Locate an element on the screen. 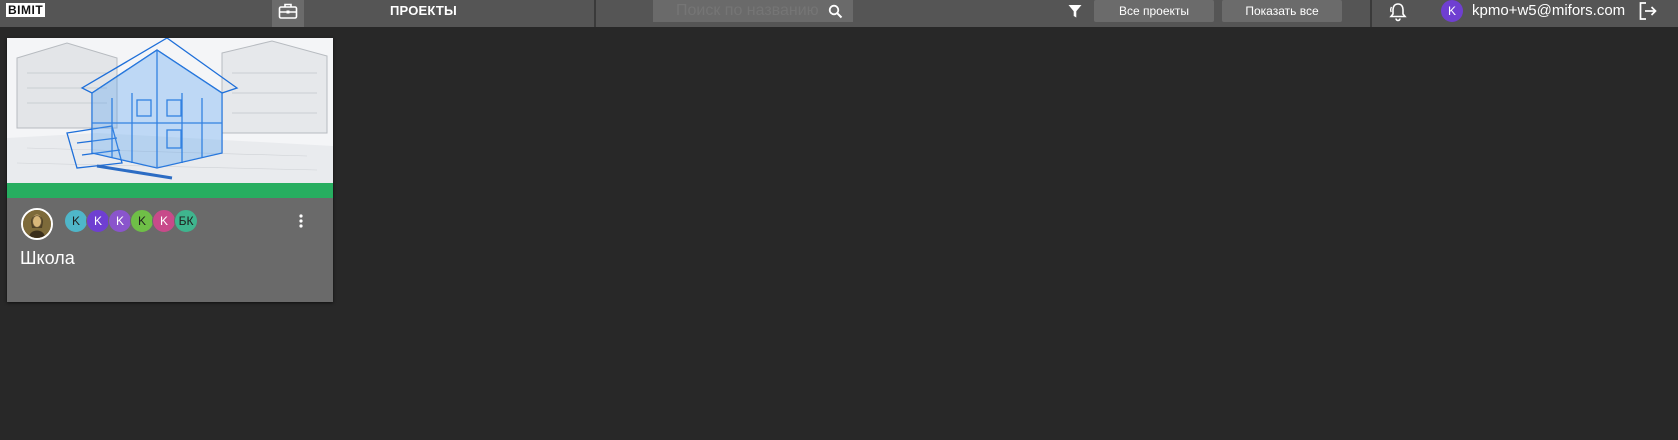  filter-icon is located at coordinates (1075, 11).